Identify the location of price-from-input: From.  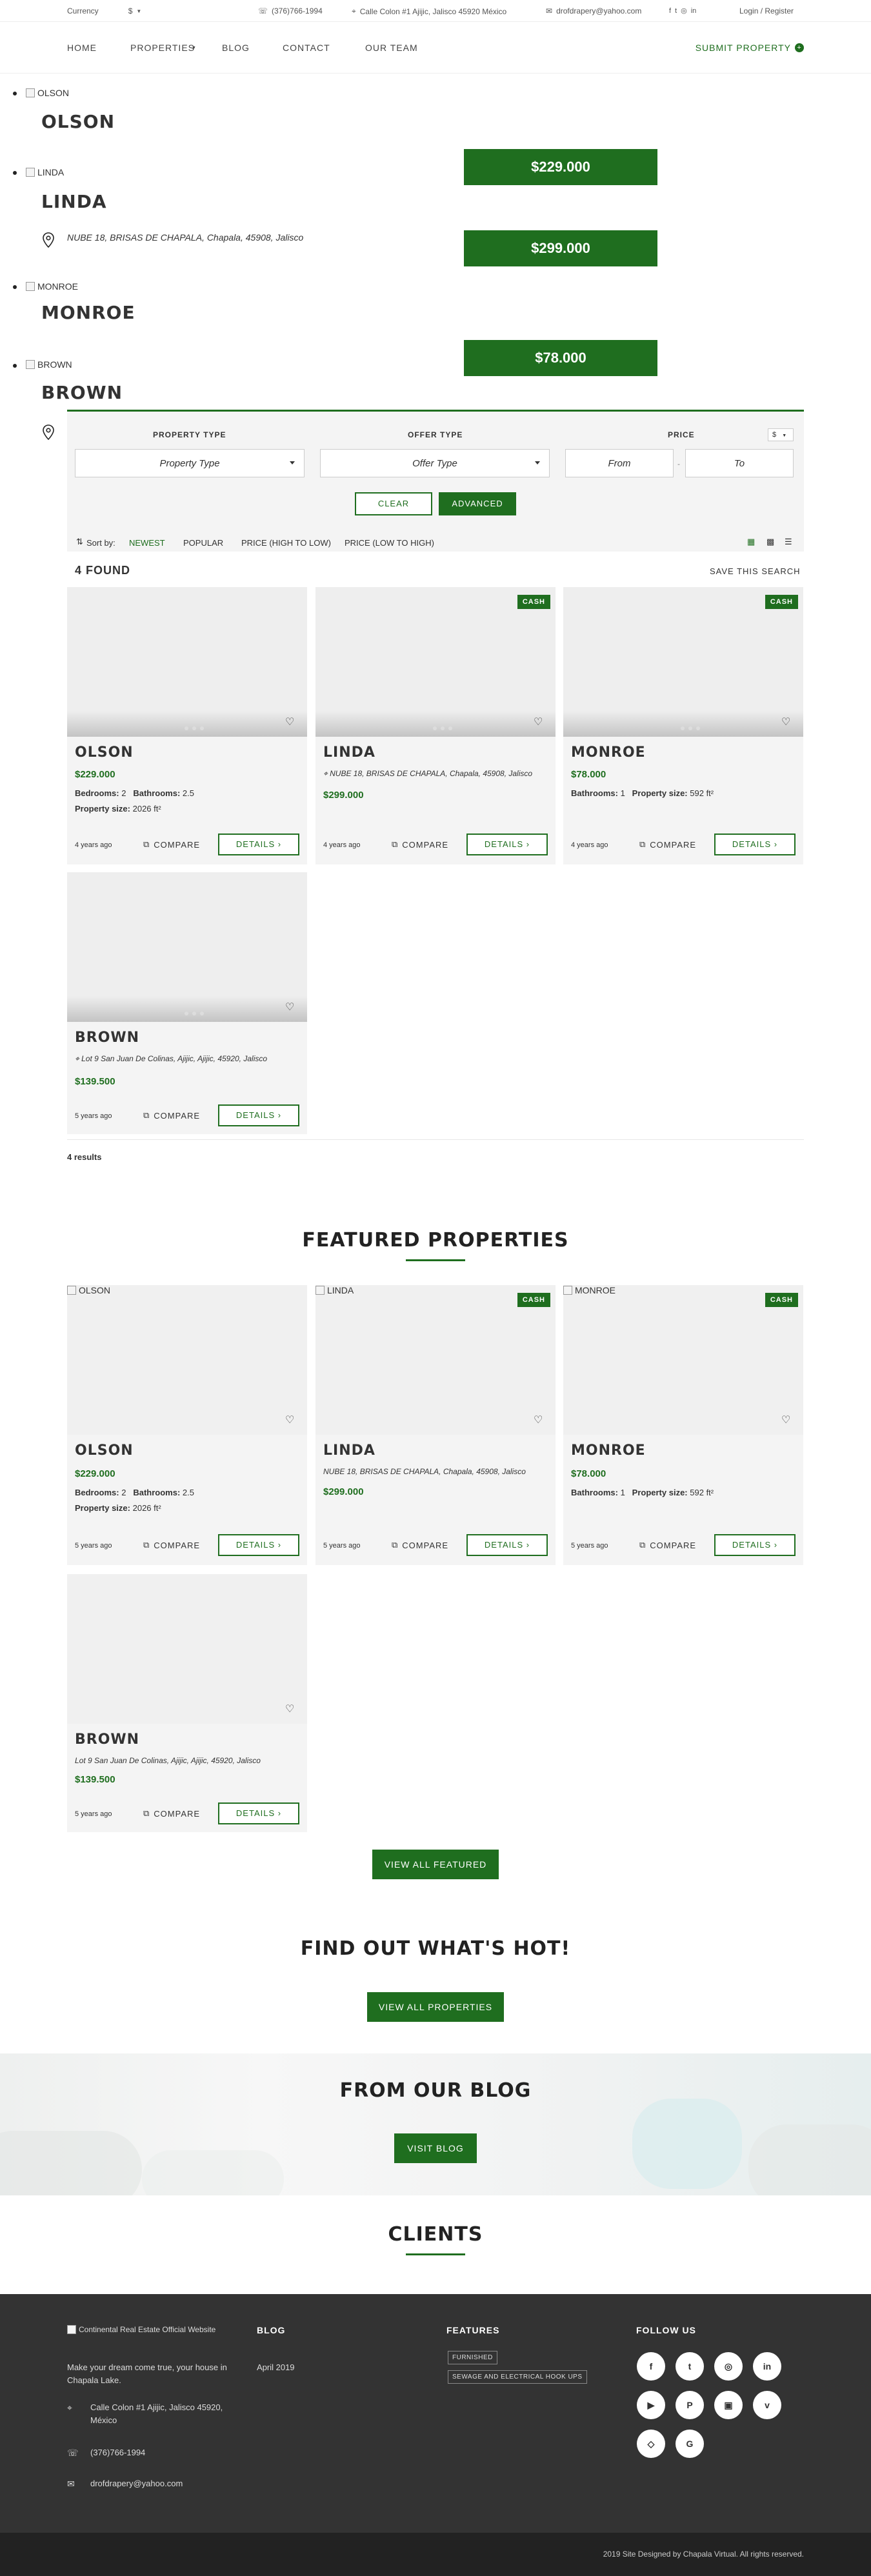
(619, 463).